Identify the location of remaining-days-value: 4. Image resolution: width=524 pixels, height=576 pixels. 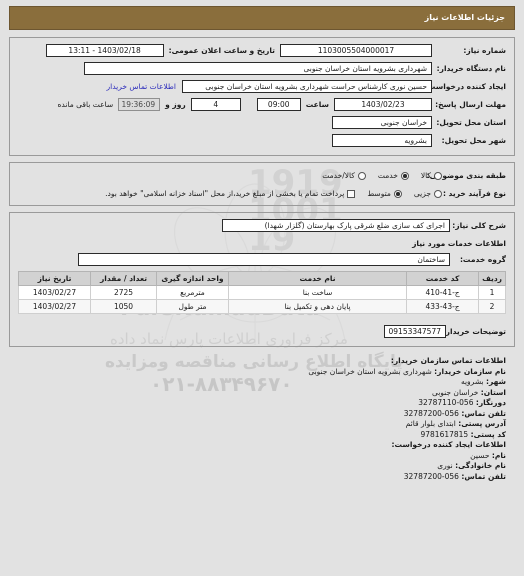
(215, 104).